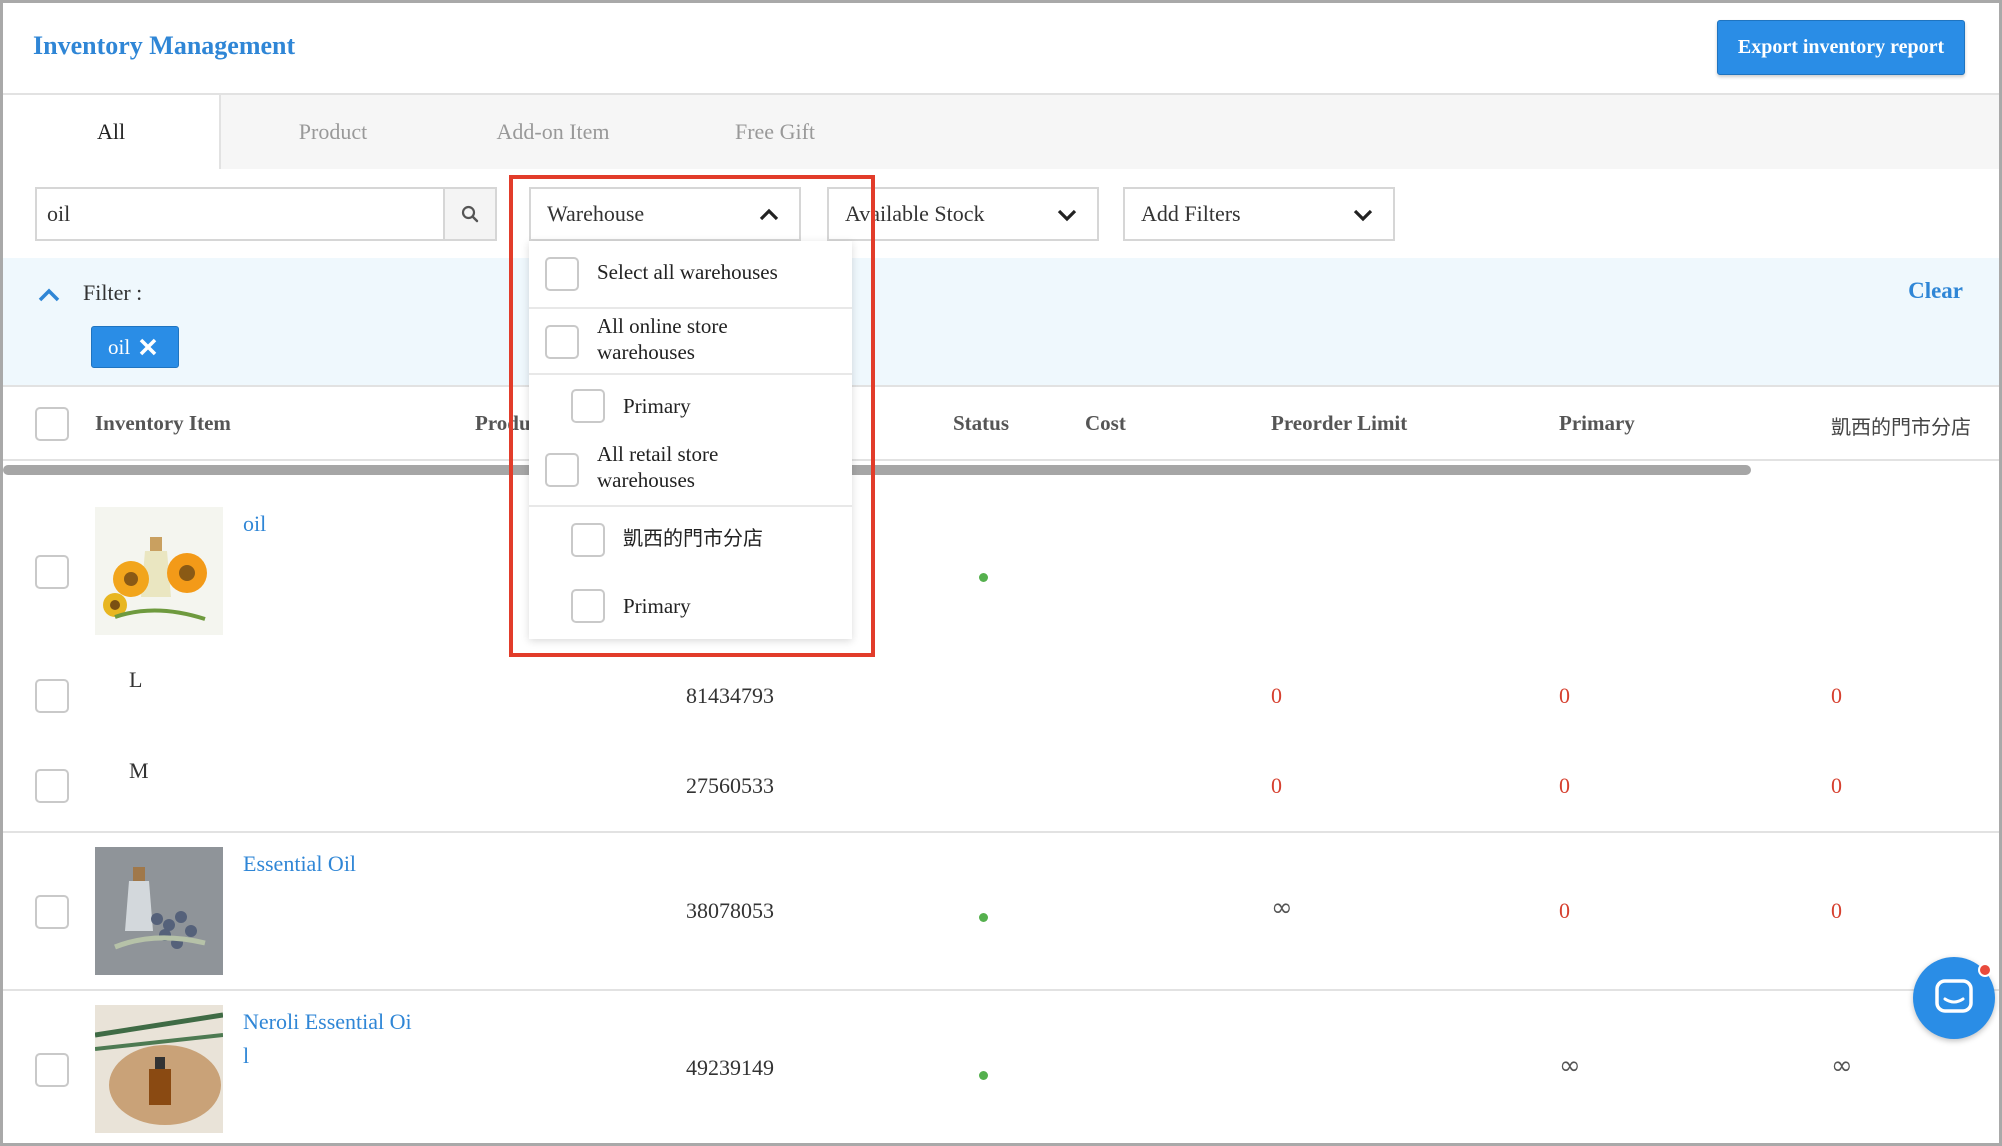  Describe the element at coordinates (1935, 291) in the screenshot. I see `clear-filters-link: Clear` at that location.